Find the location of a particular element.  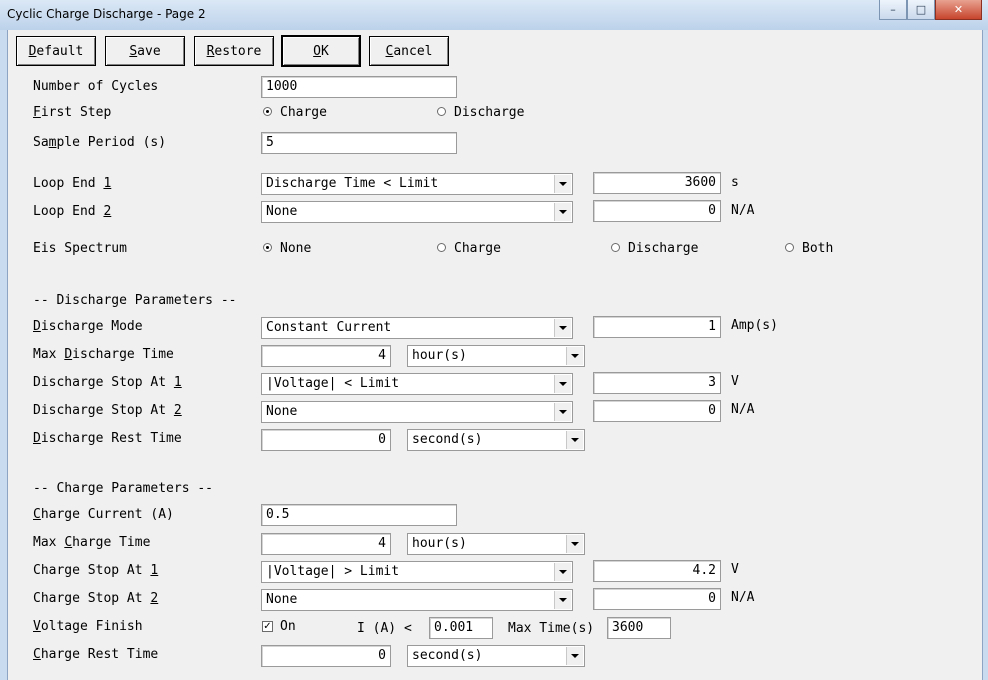

eis-both-radio is located at coordinates (789, 247).